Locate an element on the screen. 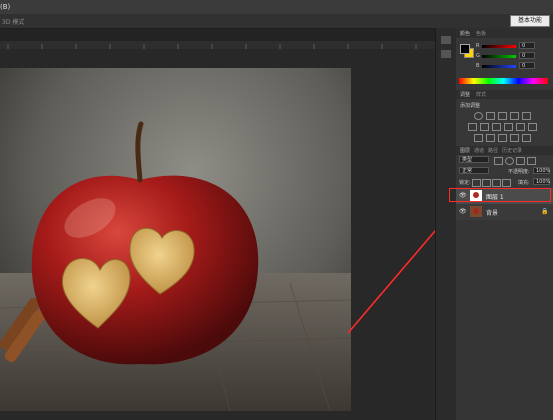  posterize-icon is located at coordinates (490, 138).